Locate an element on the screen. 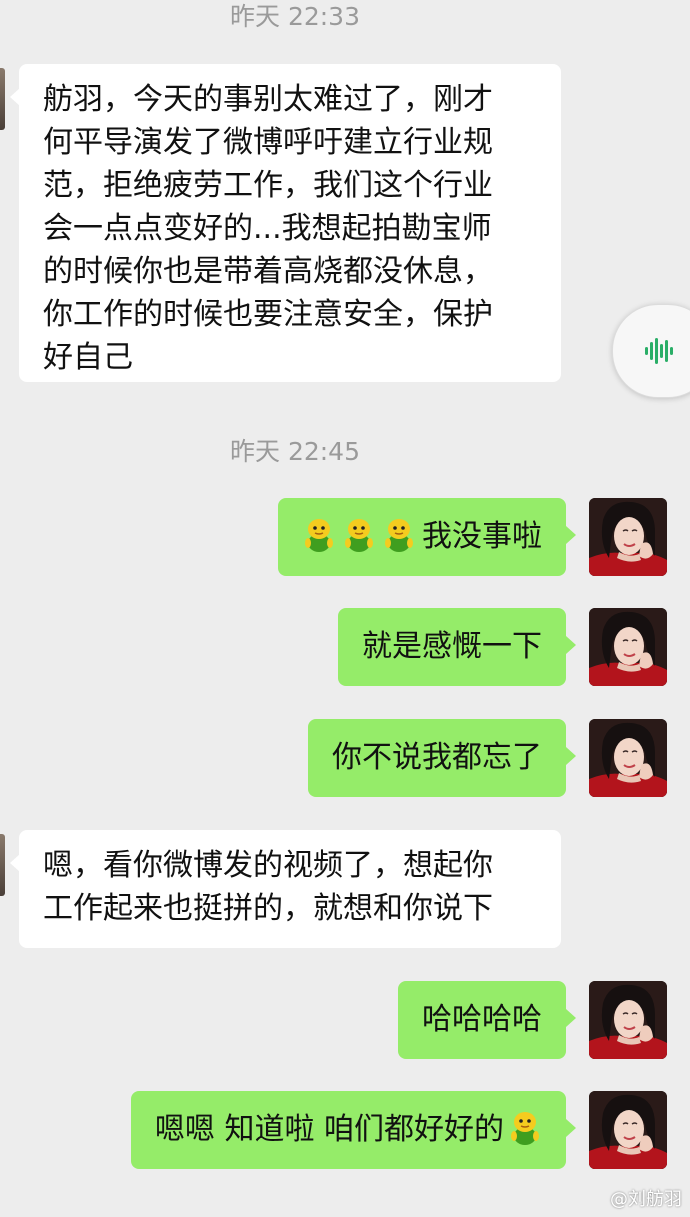 This screenshot has width=690, height=1217. message-text: 哈哈哈哈 is located at coordinates (482, 1019).